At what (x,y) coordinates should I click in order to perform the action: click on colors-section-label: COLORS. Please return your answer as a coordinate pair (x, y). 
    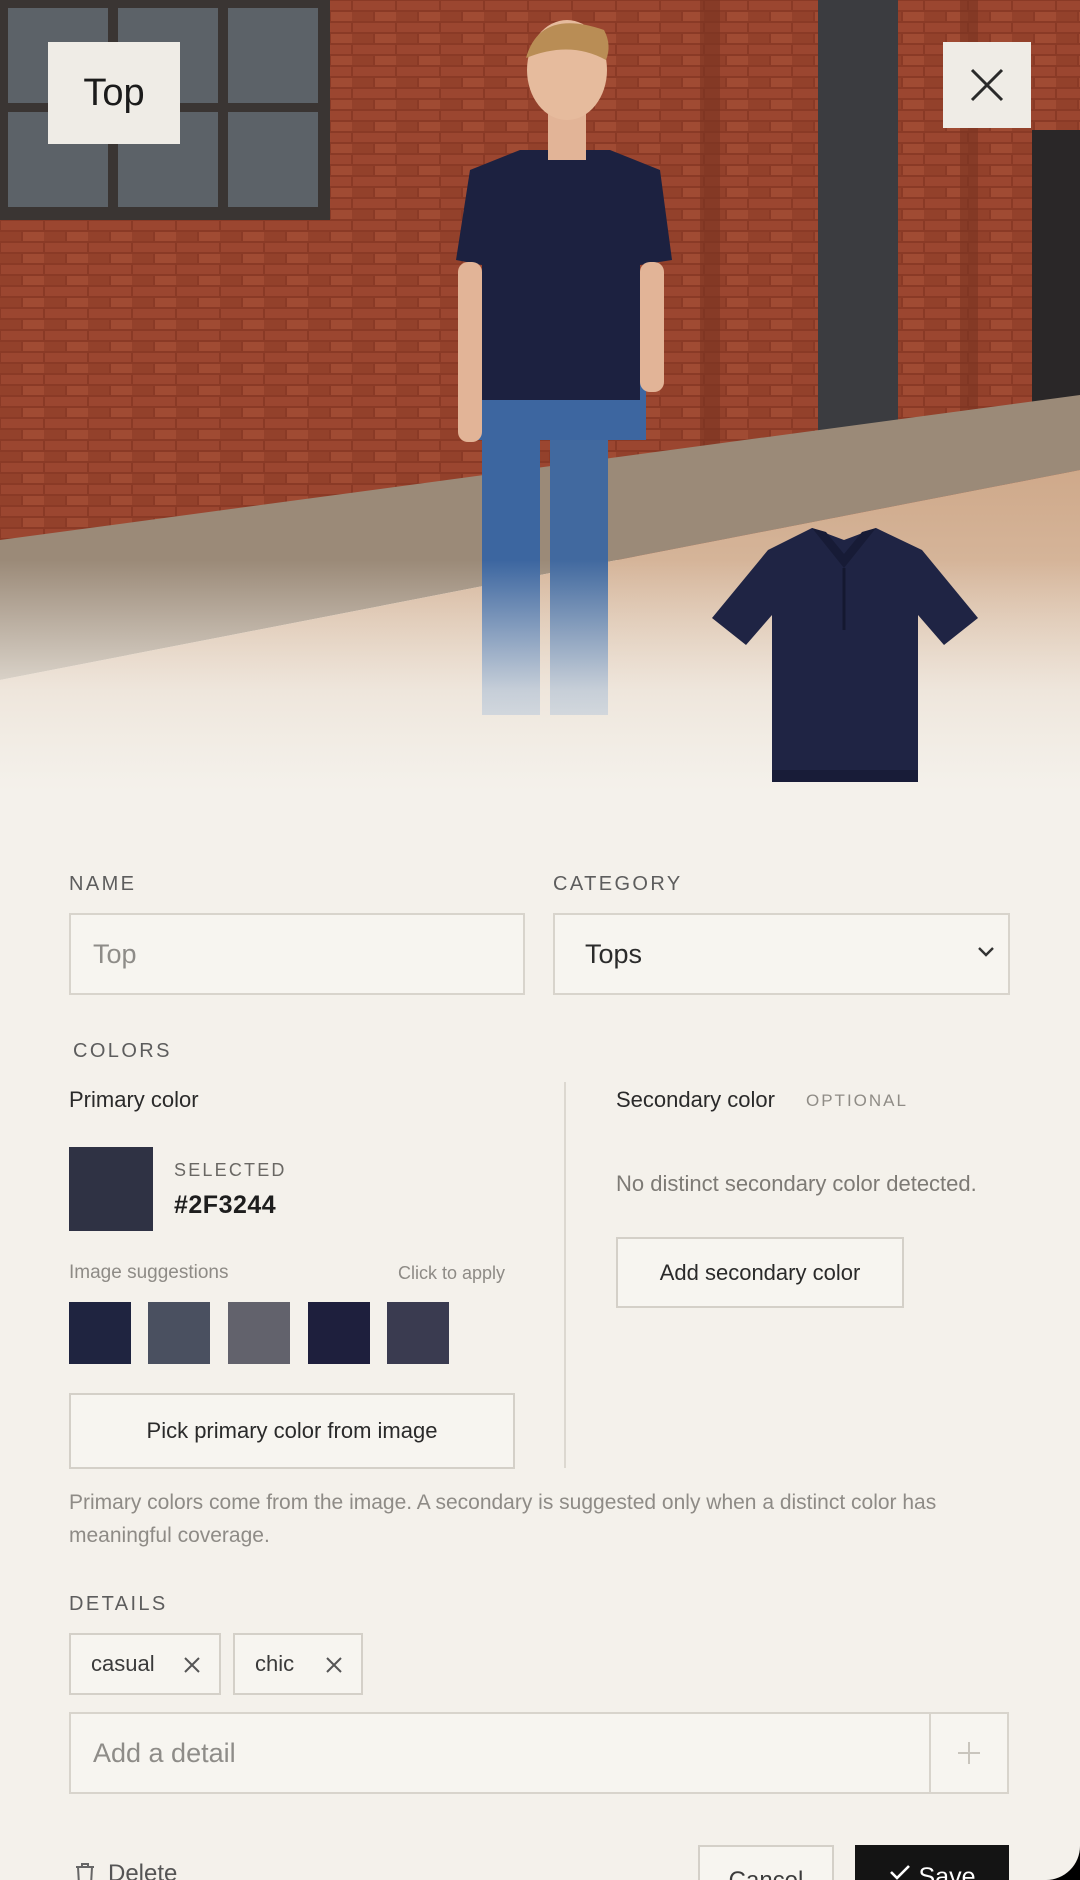
    Looking at the image, I should click on (122, 1051).